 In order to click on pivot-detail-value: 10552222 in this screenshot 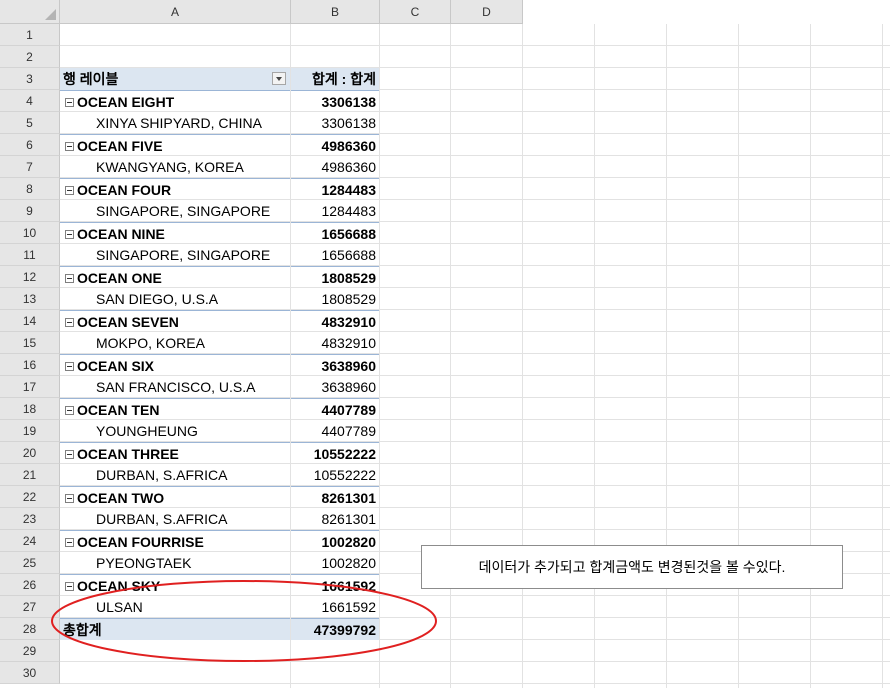, I will do `click(335, 475)`.